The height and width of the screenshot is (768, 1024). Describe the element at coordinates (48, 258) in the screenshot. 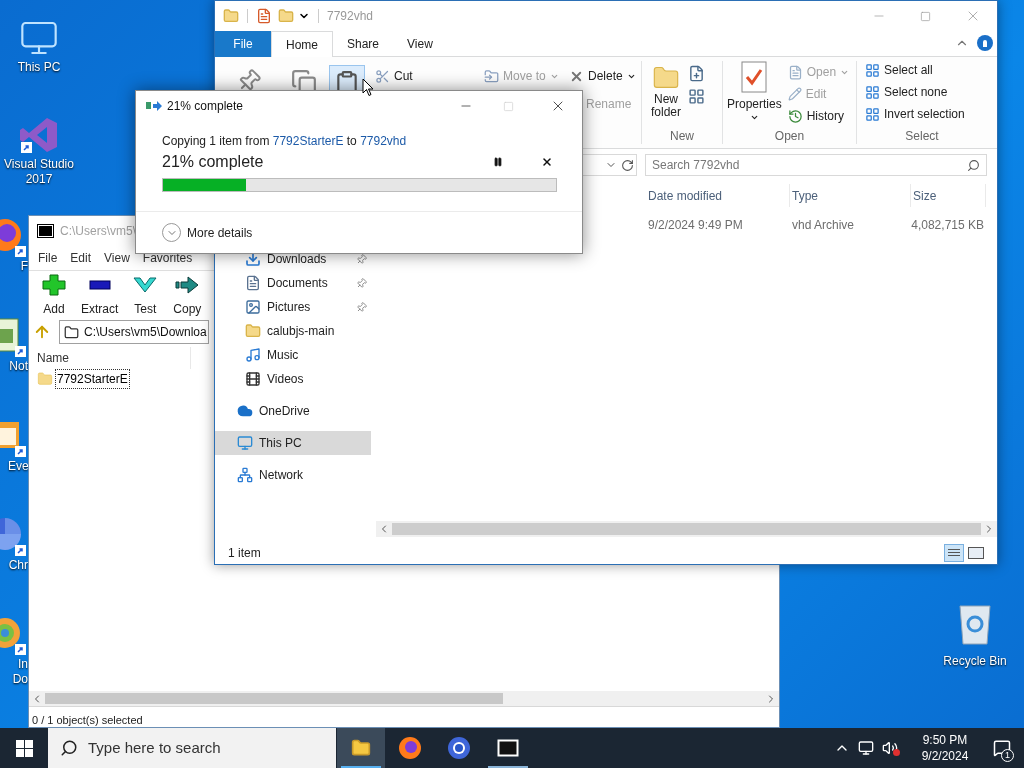

I see `menu-item: File` at that location.